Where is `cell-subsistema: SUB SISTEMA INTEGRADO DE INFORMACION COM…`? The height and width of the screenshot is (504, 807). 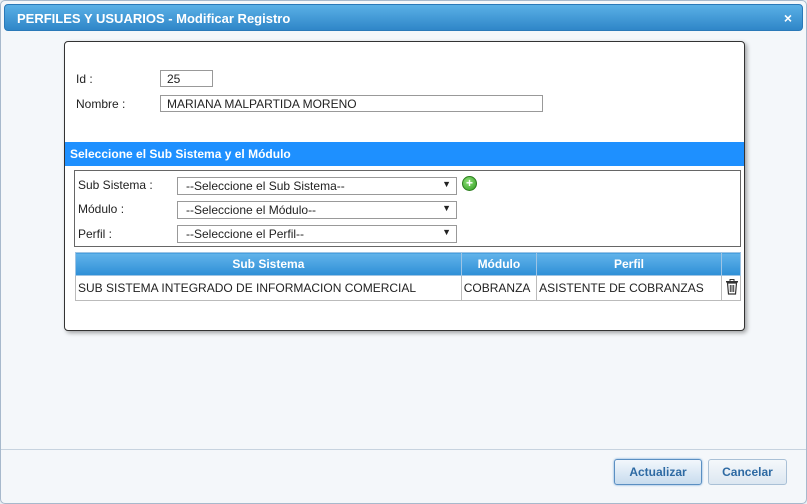 cell-subsistema: SUB SISTEMA INTEGRADO DE INFORMACION COM… is located at coordinates (268, 288).